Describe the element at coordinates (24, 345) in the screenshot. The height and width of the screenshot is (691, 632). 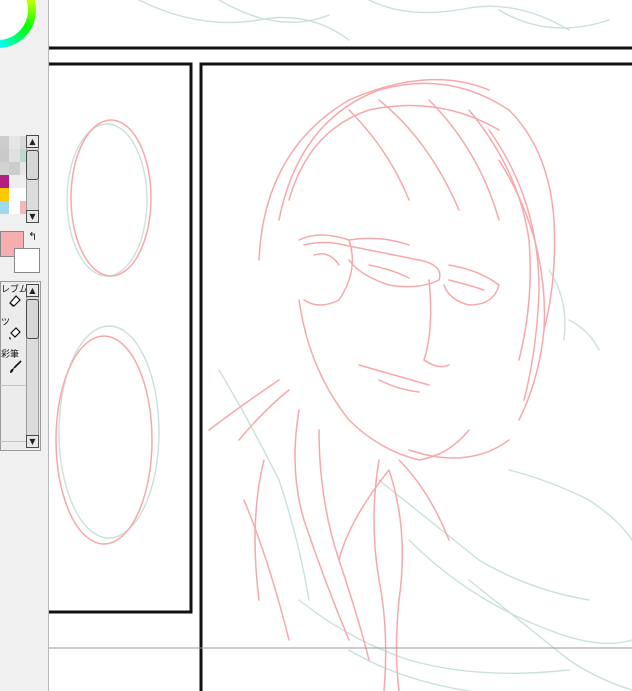
I see `left-tool-sidebar: ▲ ▼ ↰ レブム ツ 彩筆 ▲ ▼` at that location.